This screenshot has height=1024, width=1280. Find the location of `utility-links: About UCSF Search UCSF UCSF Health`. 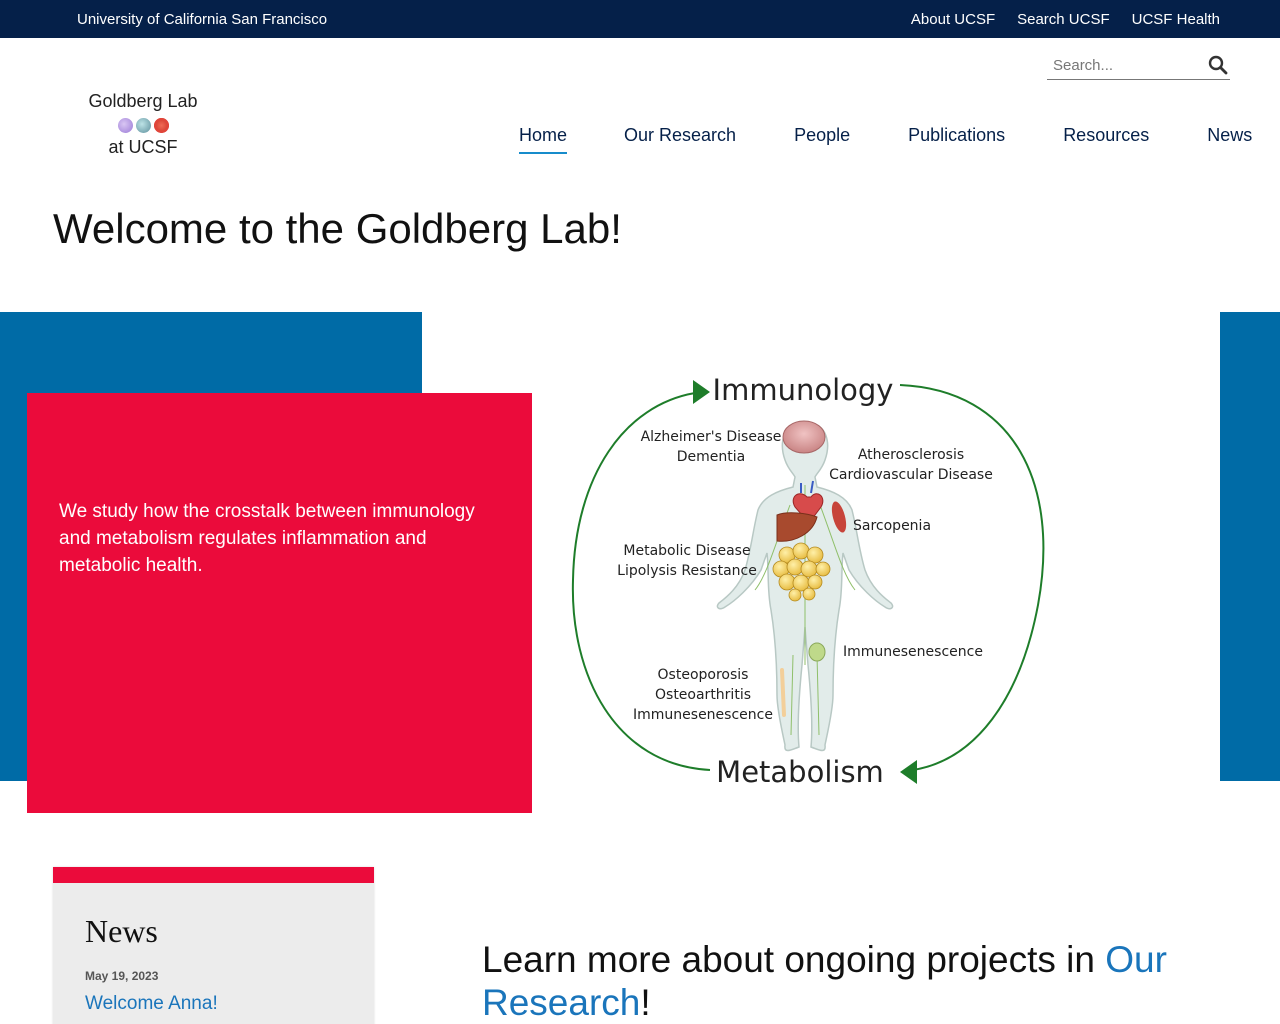

utility-links: About UCSF Search UCSF UCSF Health is located at coordinates (1065, 19).